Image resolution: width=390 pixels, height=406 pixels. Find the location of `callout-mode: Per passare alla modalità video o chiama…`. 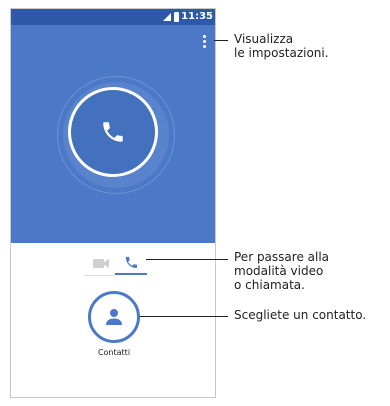

callout-mode: Per passare alla modalità video o chiama… is located at coordinates (281, 271).